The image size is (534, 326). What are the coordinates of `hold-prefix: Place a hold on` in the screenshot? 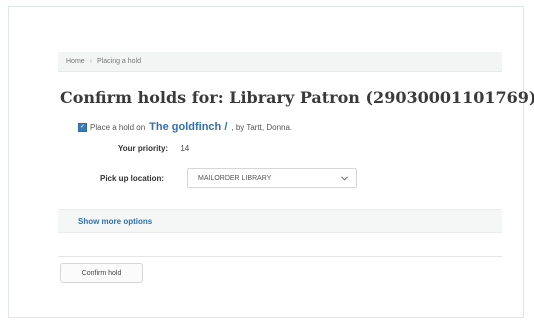 It's located at (118, 127).